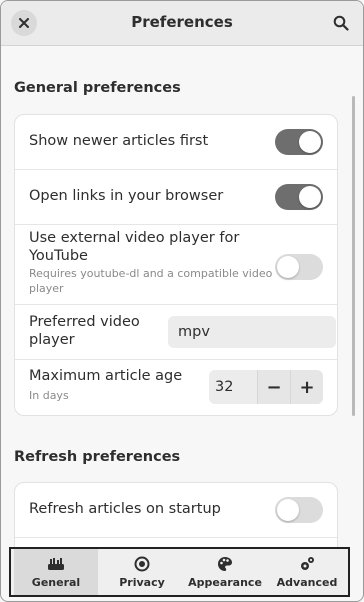 Image resolution: width=364 pixels, height=602 pixels. I want to click on max-age-row: Maximum article age In days 32 − +, so click(176, 387).